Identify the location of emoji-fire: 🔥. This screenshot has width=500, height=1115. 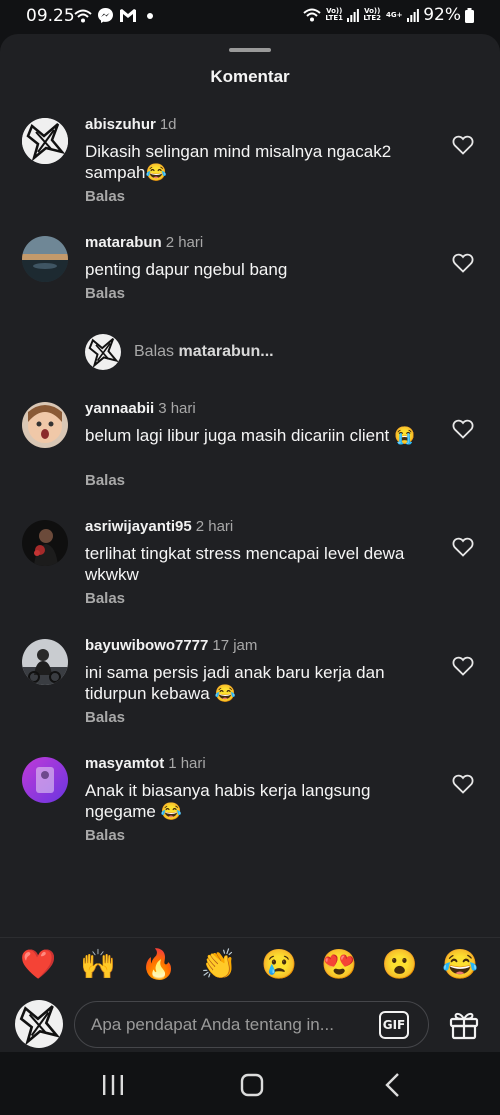
(159, 968).